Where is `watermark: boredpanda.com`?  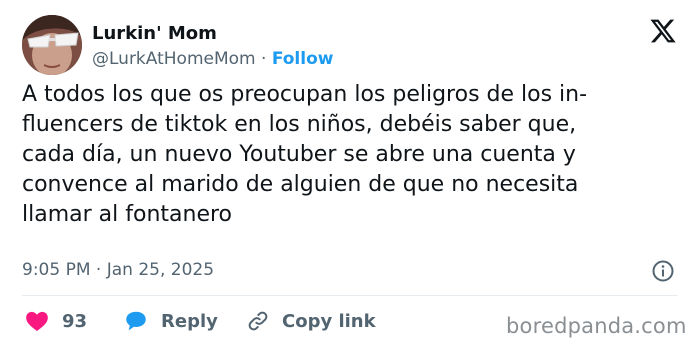
watermark: boredpanda.com is located at coordinates (596, 326).